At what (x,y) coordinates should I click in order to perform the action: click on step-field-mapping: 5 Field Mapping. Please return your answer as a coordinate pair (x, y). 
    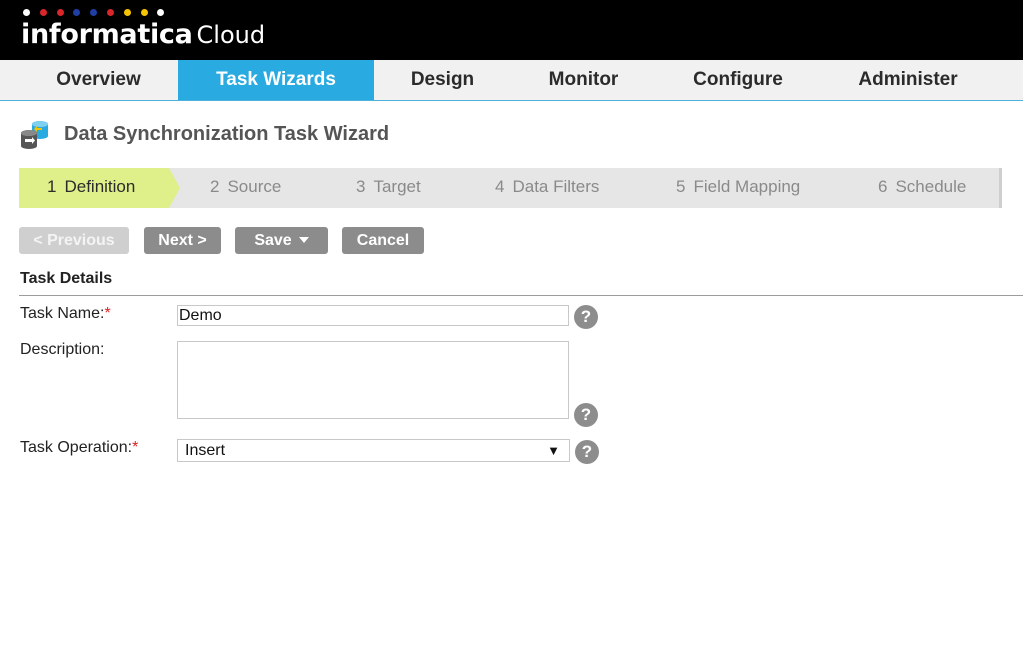
    Looking at the image, I should click on (738, 188).